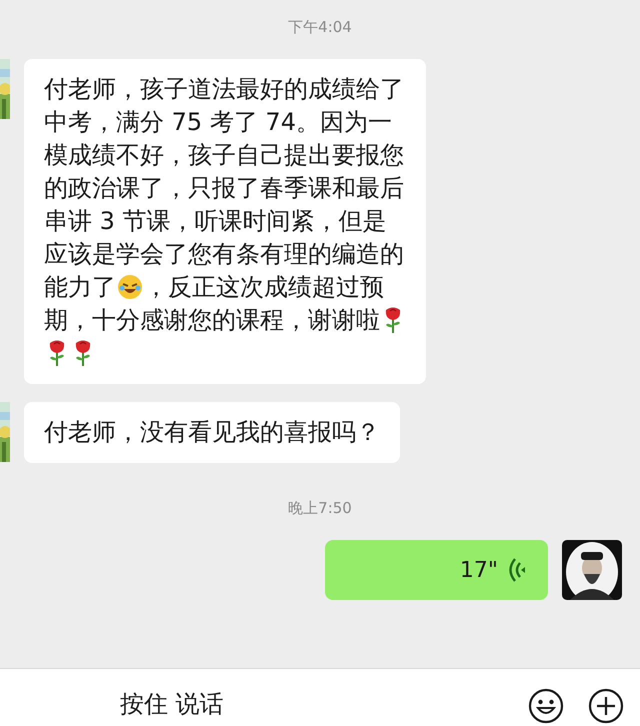 The height and width of the screenshot is (726, 640). Describe the element at coordinates (546, 706) in the screenshot. I see `emoji-icon` at that location.